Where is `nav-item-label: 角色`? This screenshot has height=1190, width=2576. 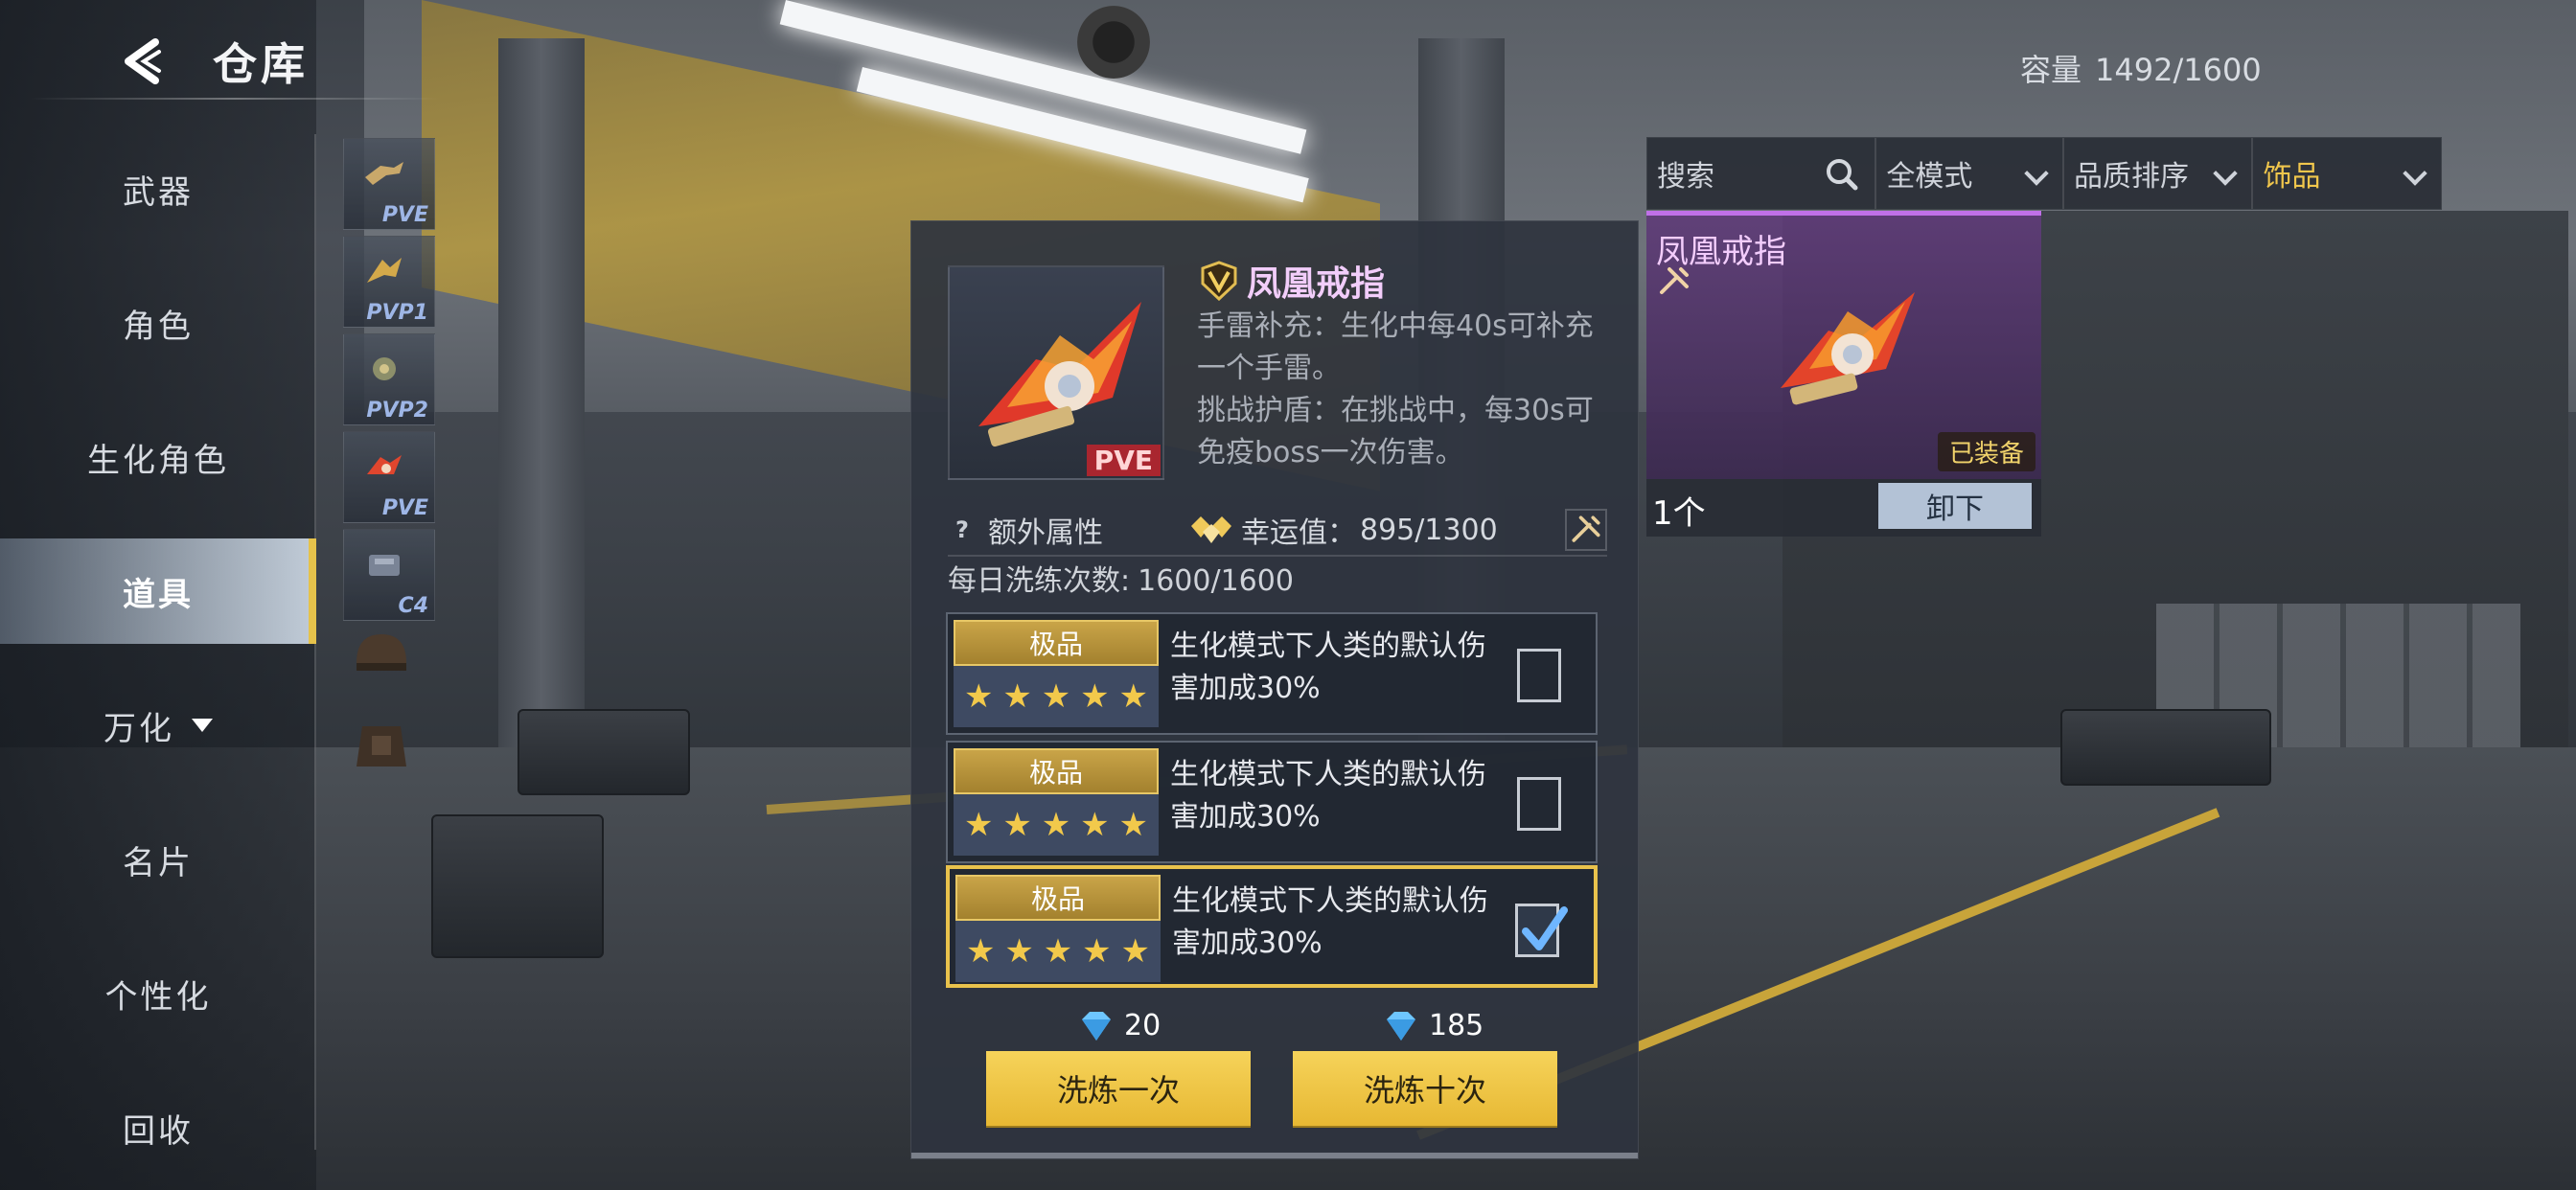
nav-item-label: 角色 is located at coordinates (158, 326).